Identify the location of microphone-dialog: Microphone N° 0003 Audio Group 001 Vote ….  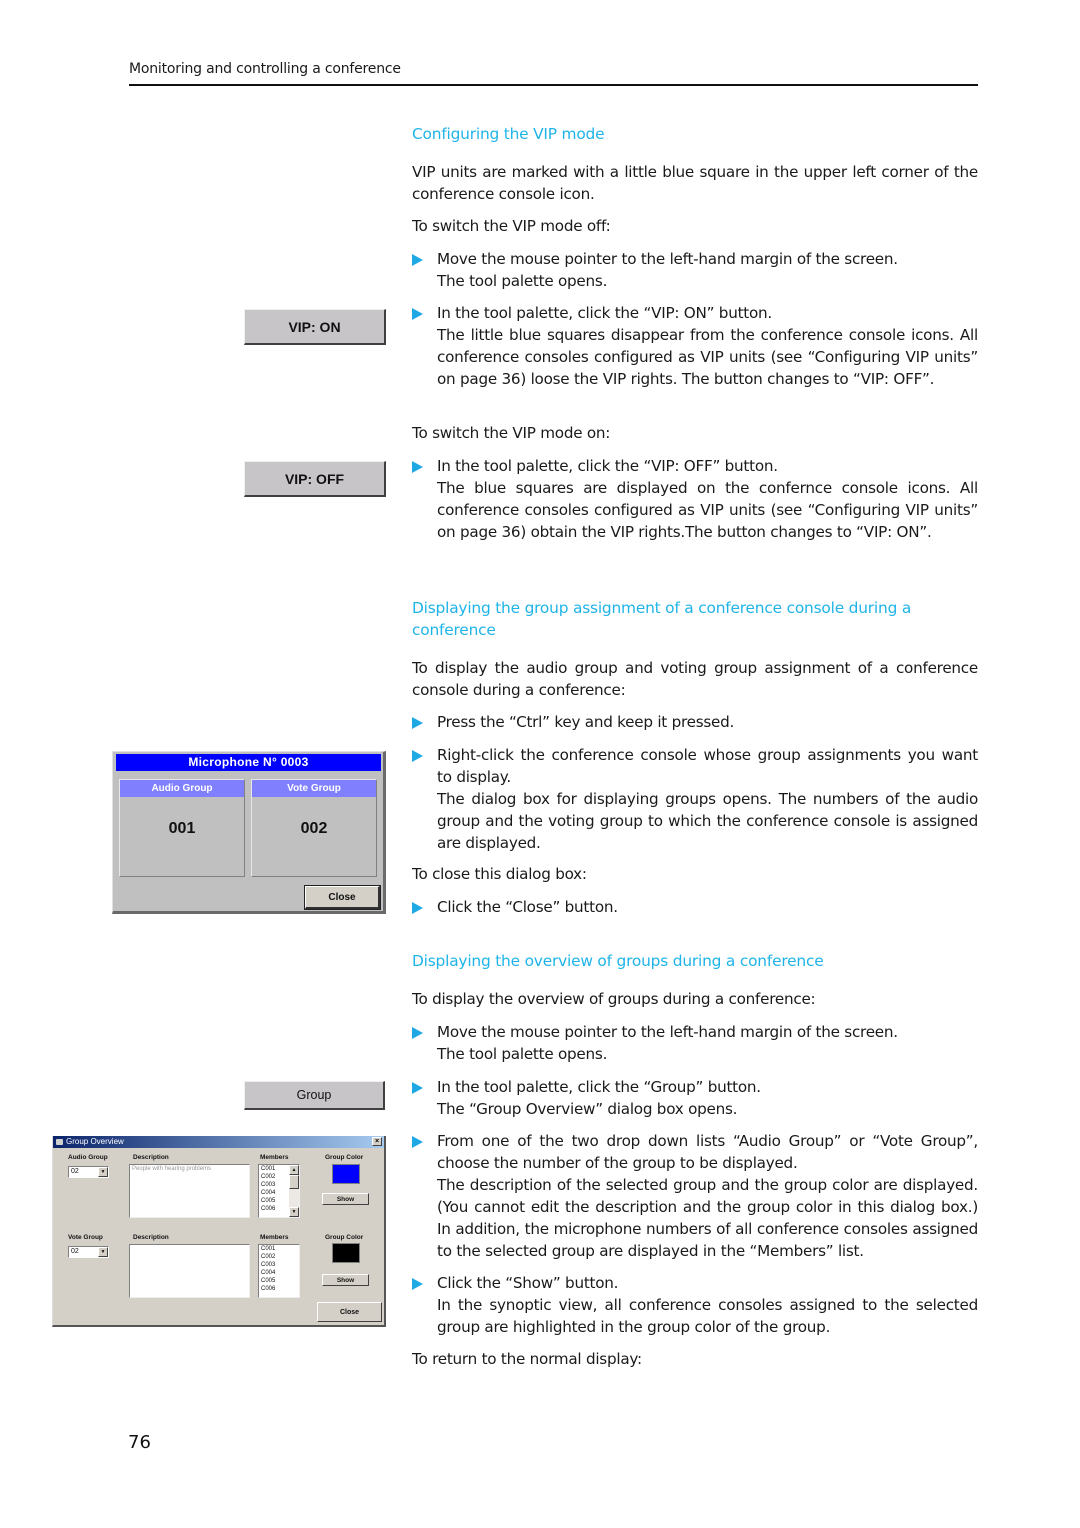
(249, 832).